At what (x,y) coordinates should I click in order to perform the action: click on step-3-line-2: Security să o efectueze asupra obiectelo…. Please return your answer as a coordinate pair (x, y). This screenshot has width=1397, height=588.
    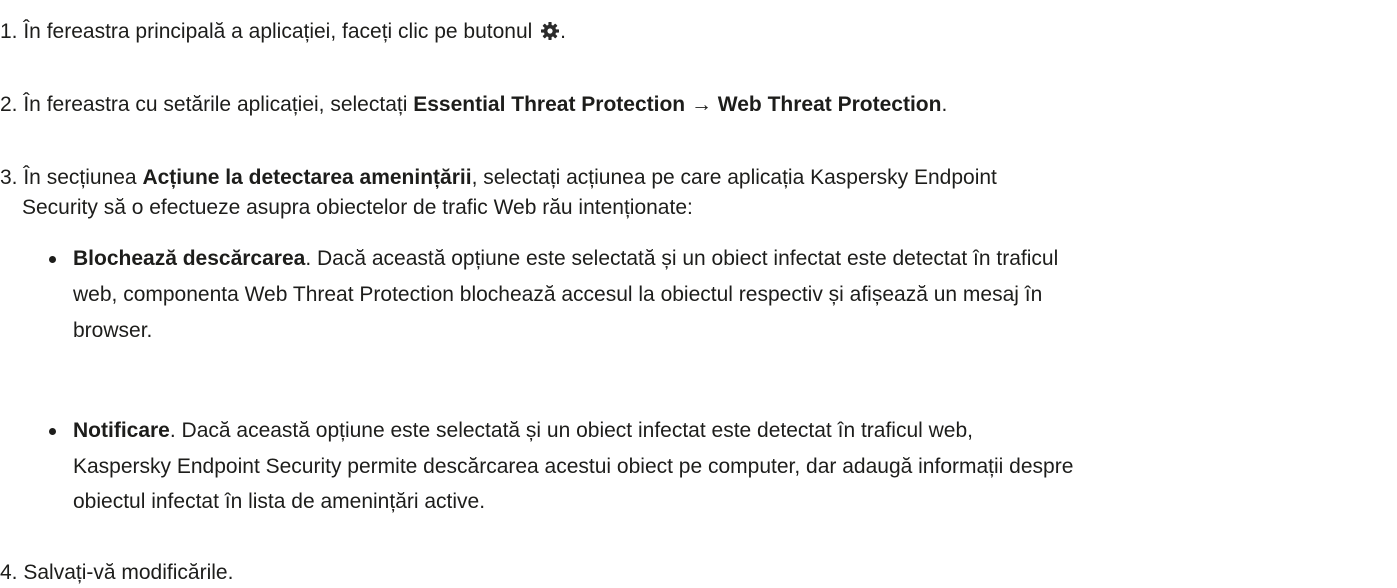
    Looking at the image, I should click on (357, 208).